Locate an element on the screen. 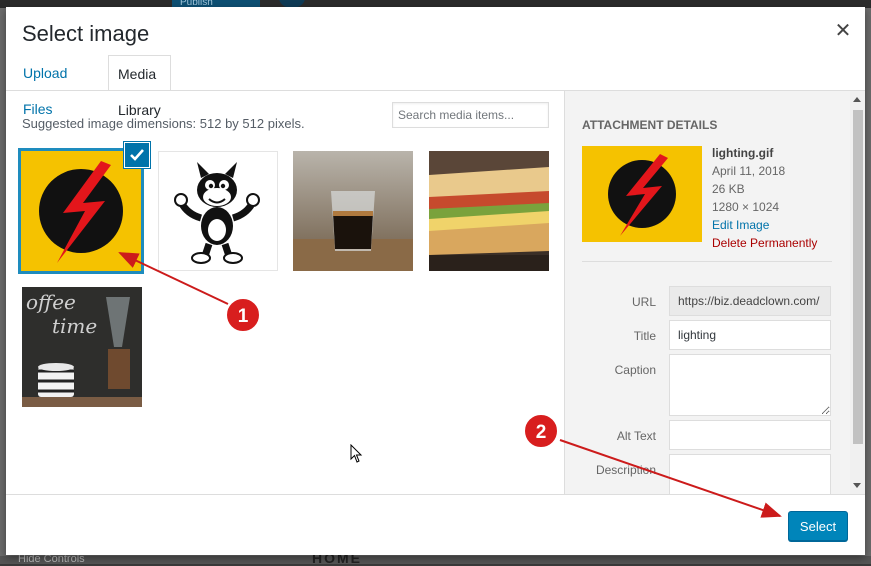 This screenshot has width=871, height=566. attachment-preview is located at coordinates (642, 194).